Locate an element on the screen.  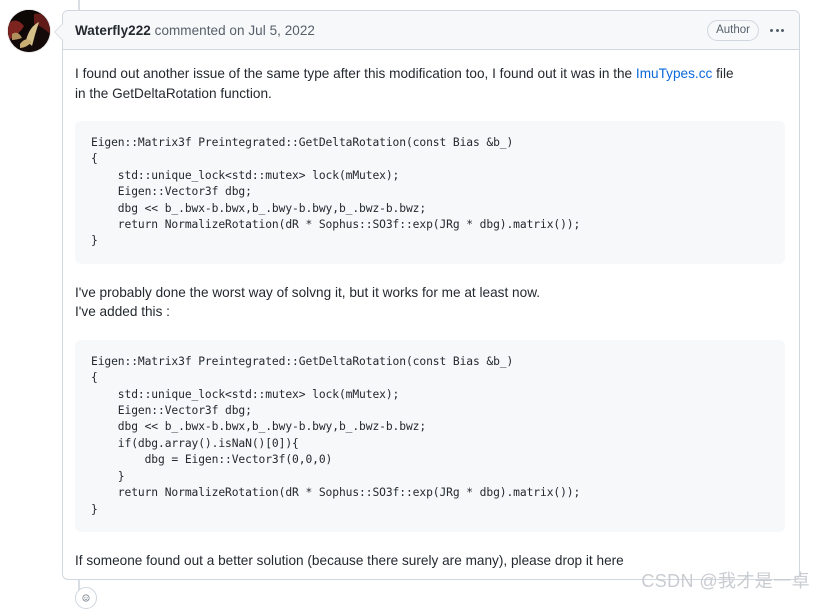
comment-byline: Waterfly222 commented on Jul 5, 2022 is located at coordinates (195, 30).